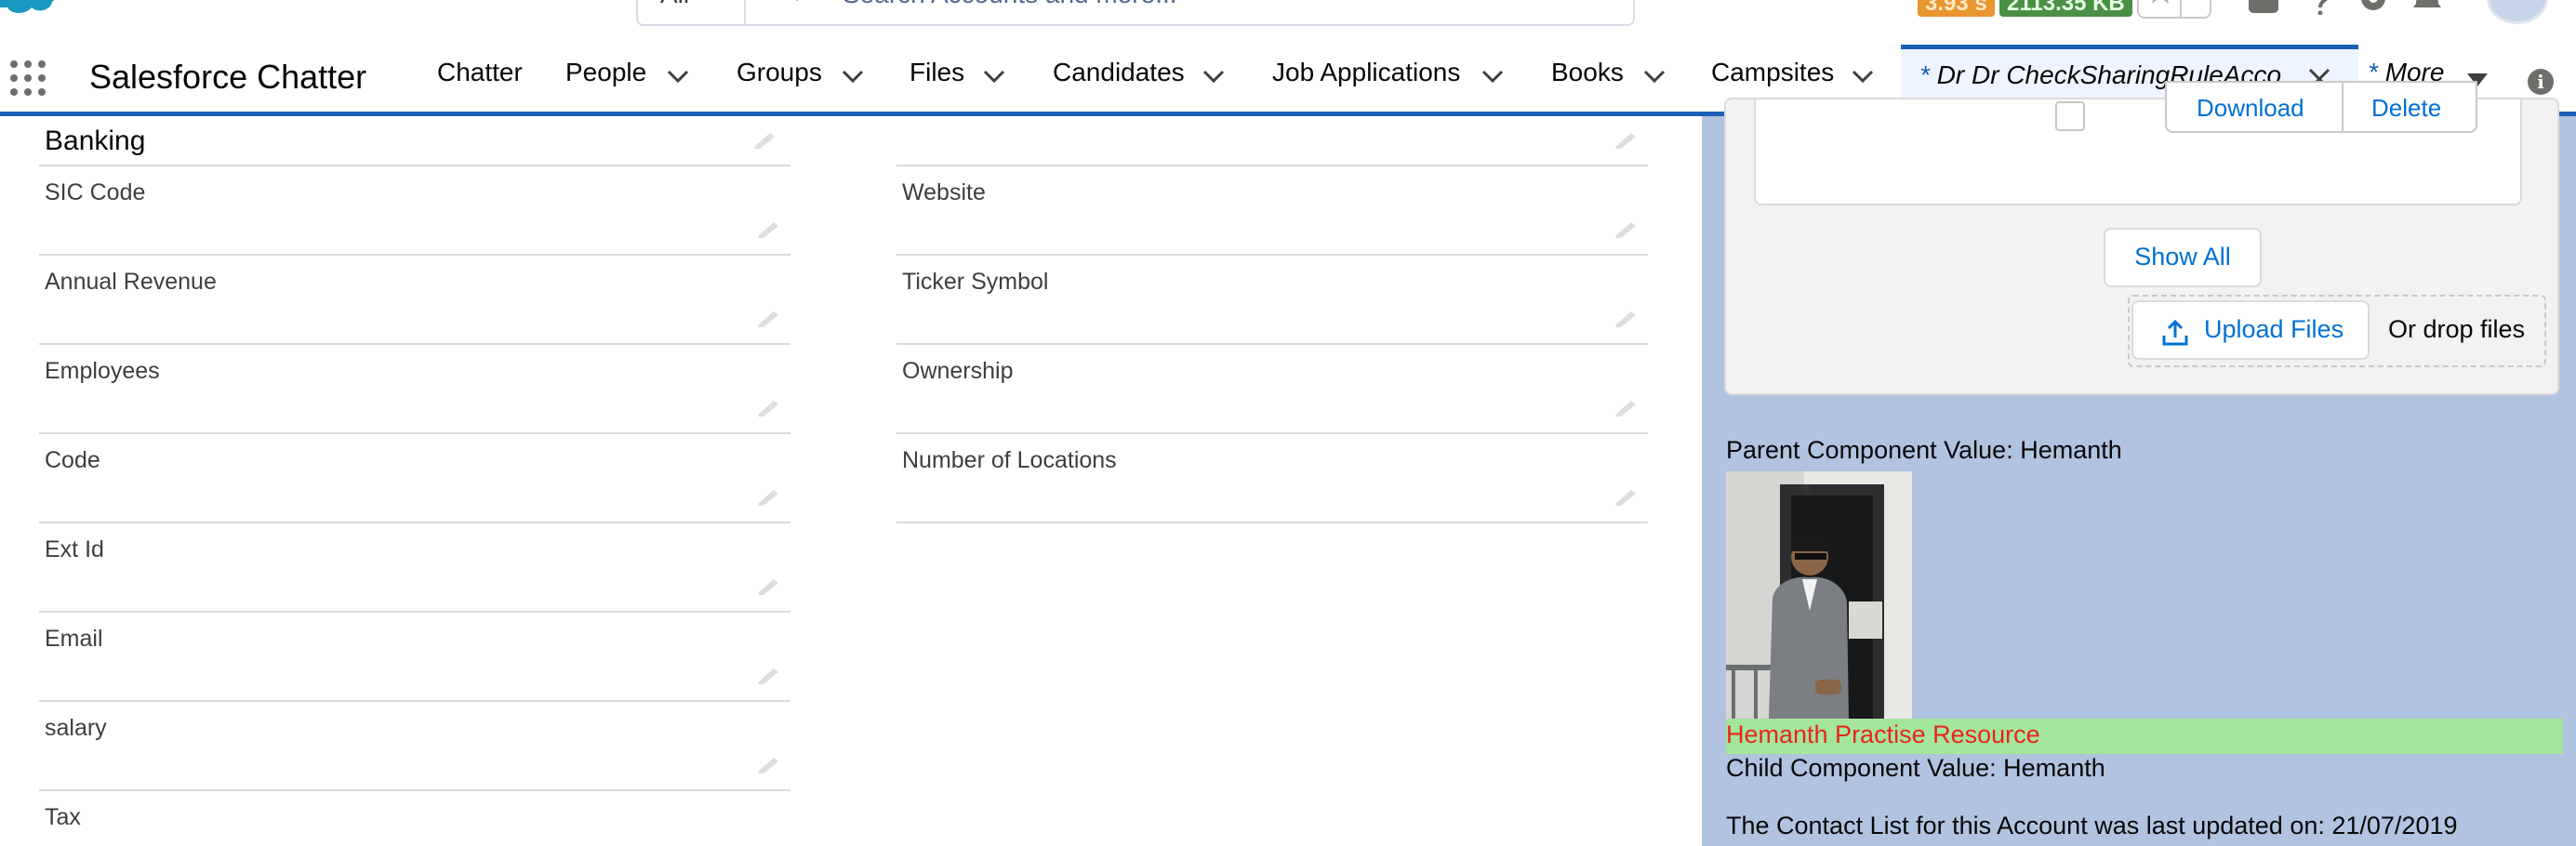 This screenshot has width=2576, height=846. Describe the element at coordinates (796, 1) in the screenshot. I see `search-icon` at that location.